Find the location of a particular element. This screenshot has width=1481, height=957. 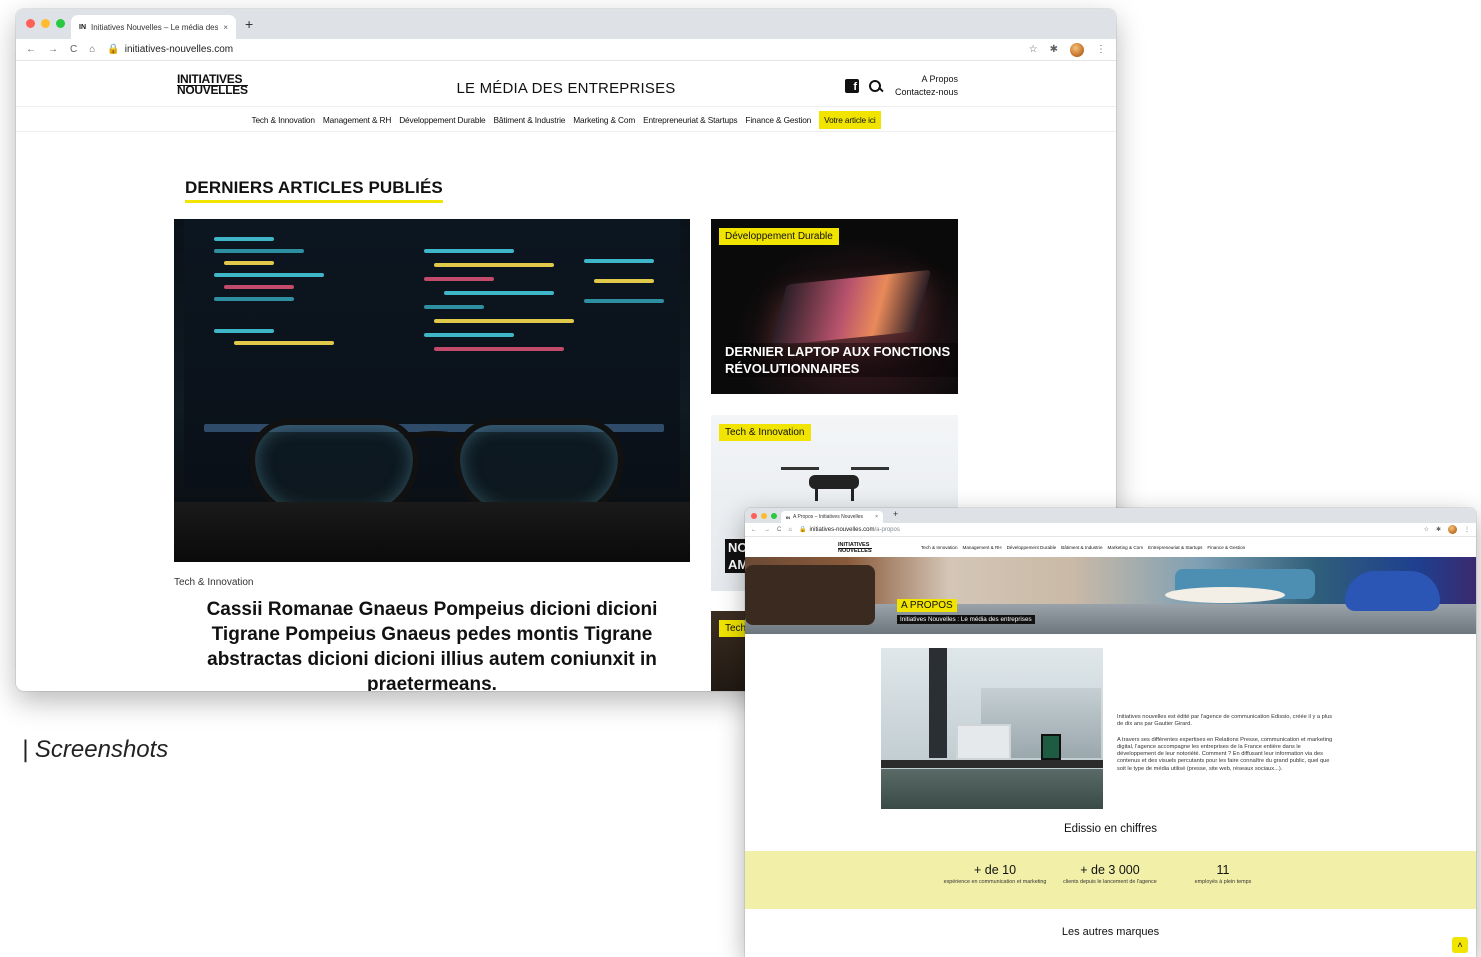

search-icon is located at coordinates (875, 86).